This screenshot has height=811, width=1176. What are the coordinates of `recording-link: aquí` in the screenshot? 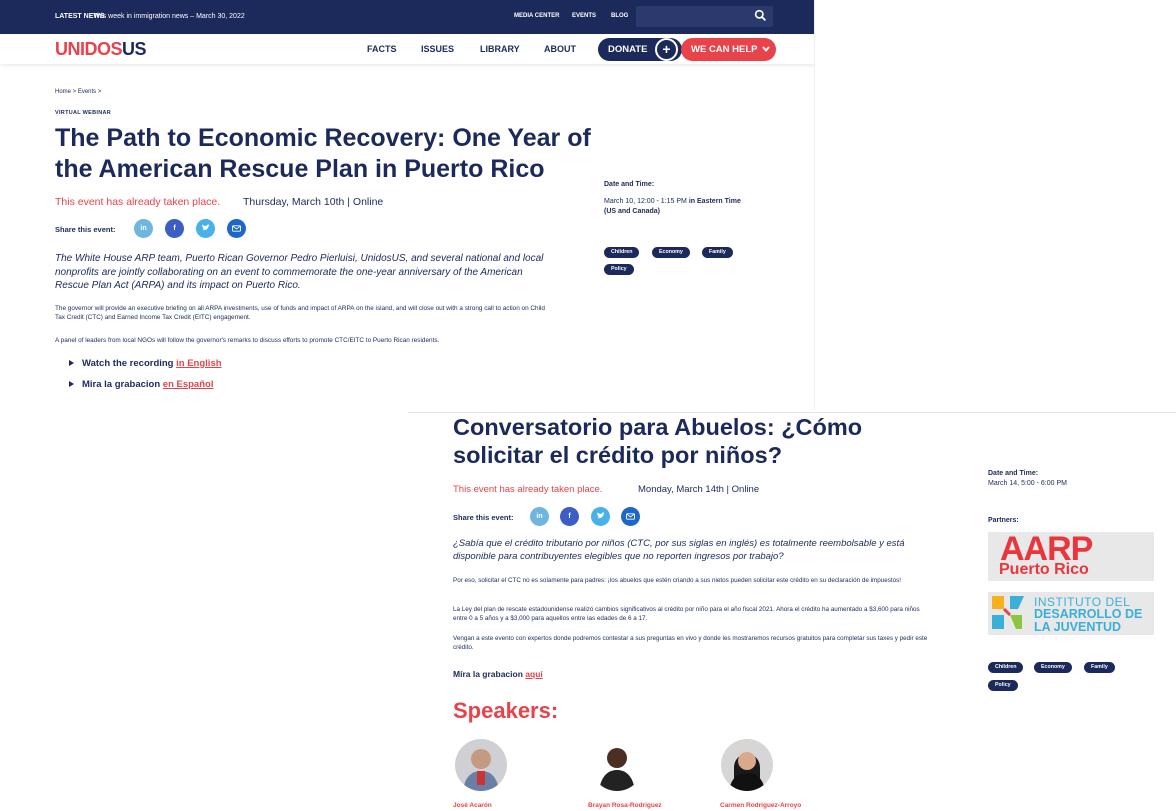 It's located at (533, 674).